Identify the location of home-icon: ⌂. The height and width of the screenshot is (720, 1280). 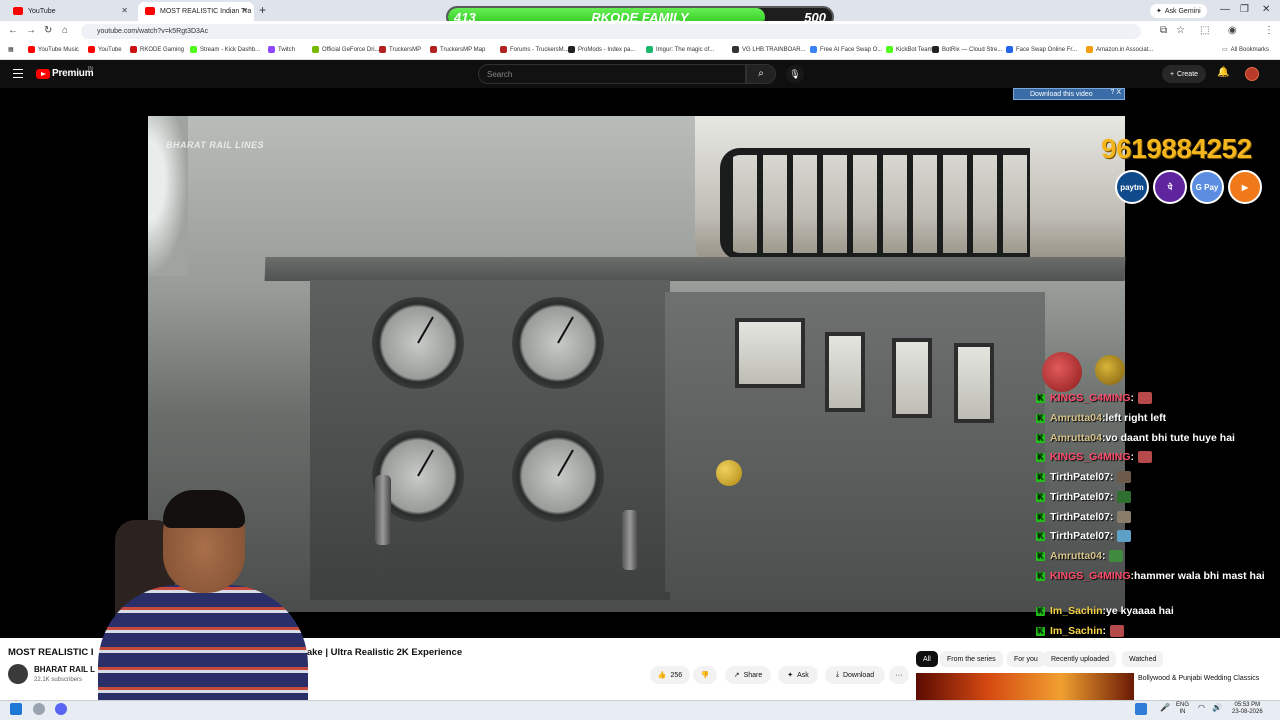
(65, 30).